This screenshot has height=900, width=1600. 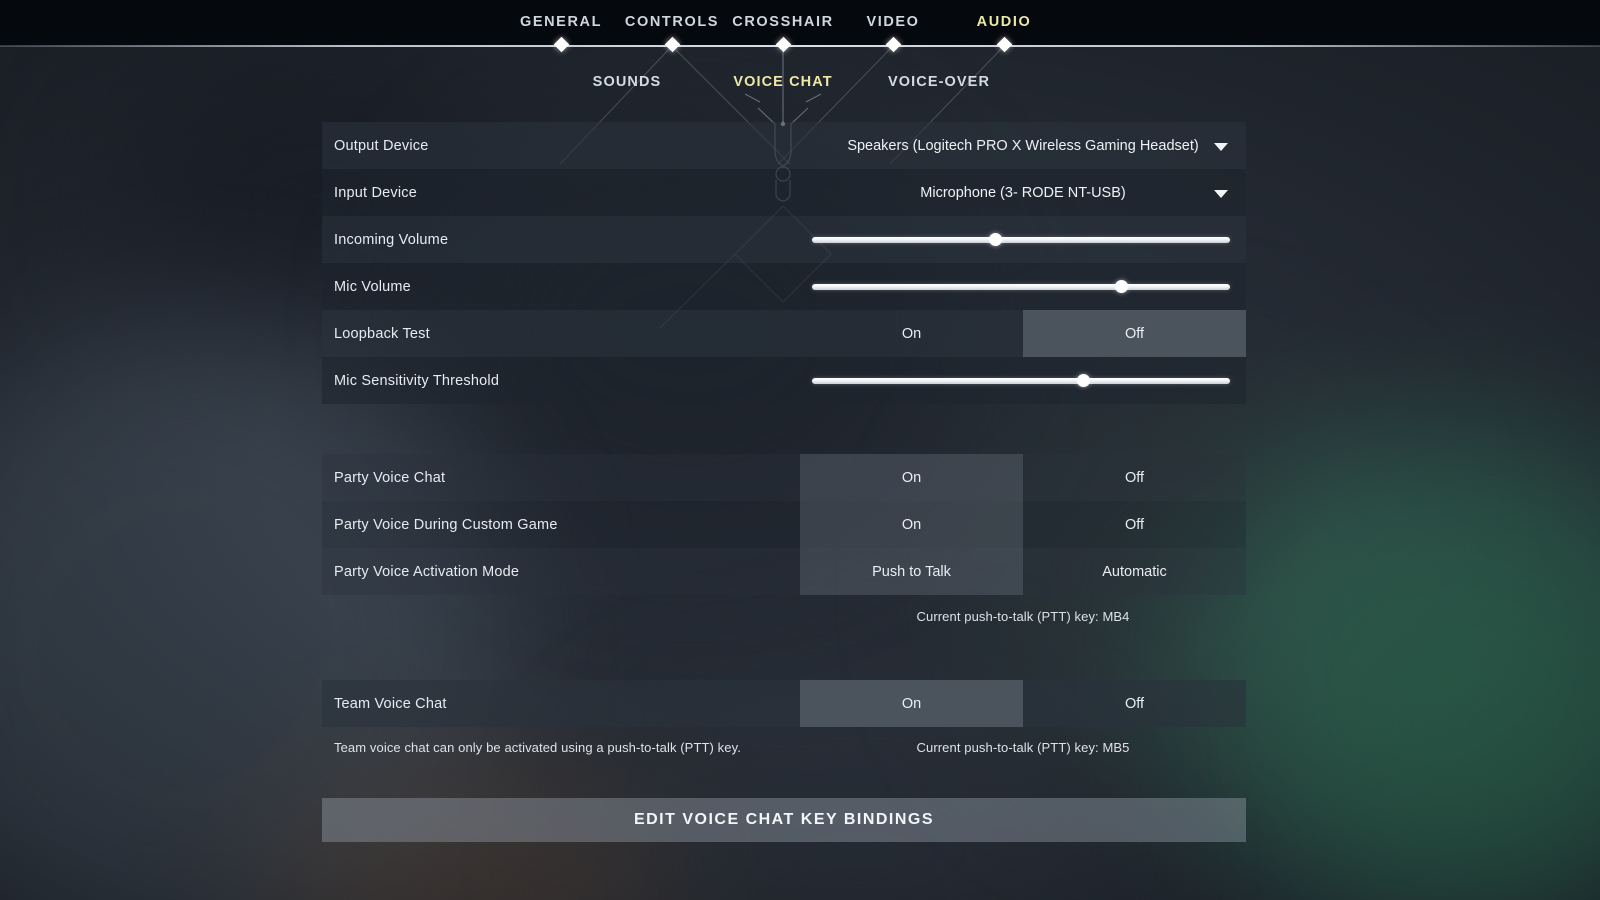 I want to click on slider-handle-mic-sensitivity-threshold, so click(x=1084, y=380).